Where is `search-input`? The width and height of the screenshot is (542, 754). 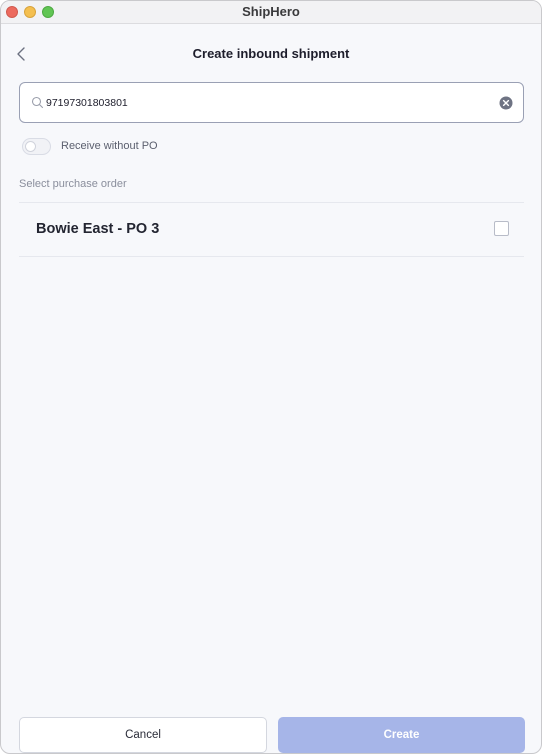 search-input is located at coordinates (266, 103).